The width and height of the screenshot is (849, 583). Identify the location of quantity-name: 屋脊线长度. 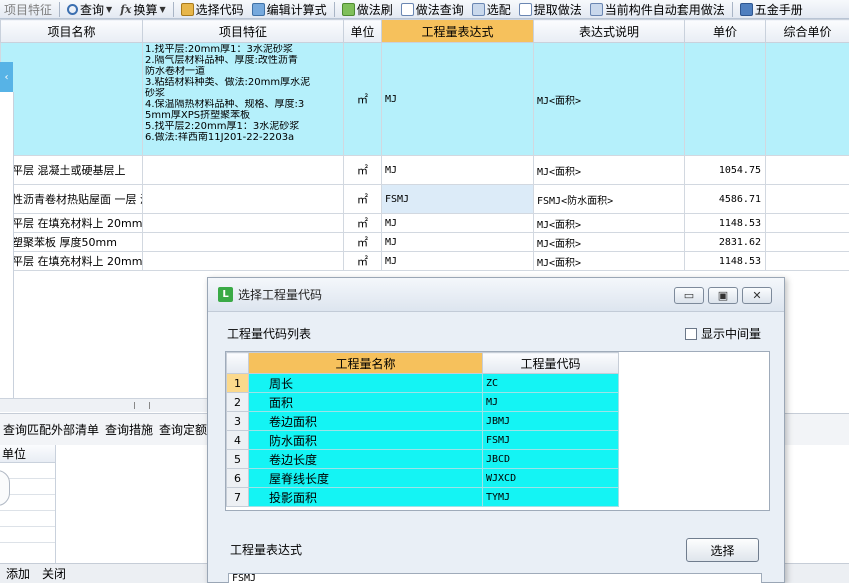
(365, 478).